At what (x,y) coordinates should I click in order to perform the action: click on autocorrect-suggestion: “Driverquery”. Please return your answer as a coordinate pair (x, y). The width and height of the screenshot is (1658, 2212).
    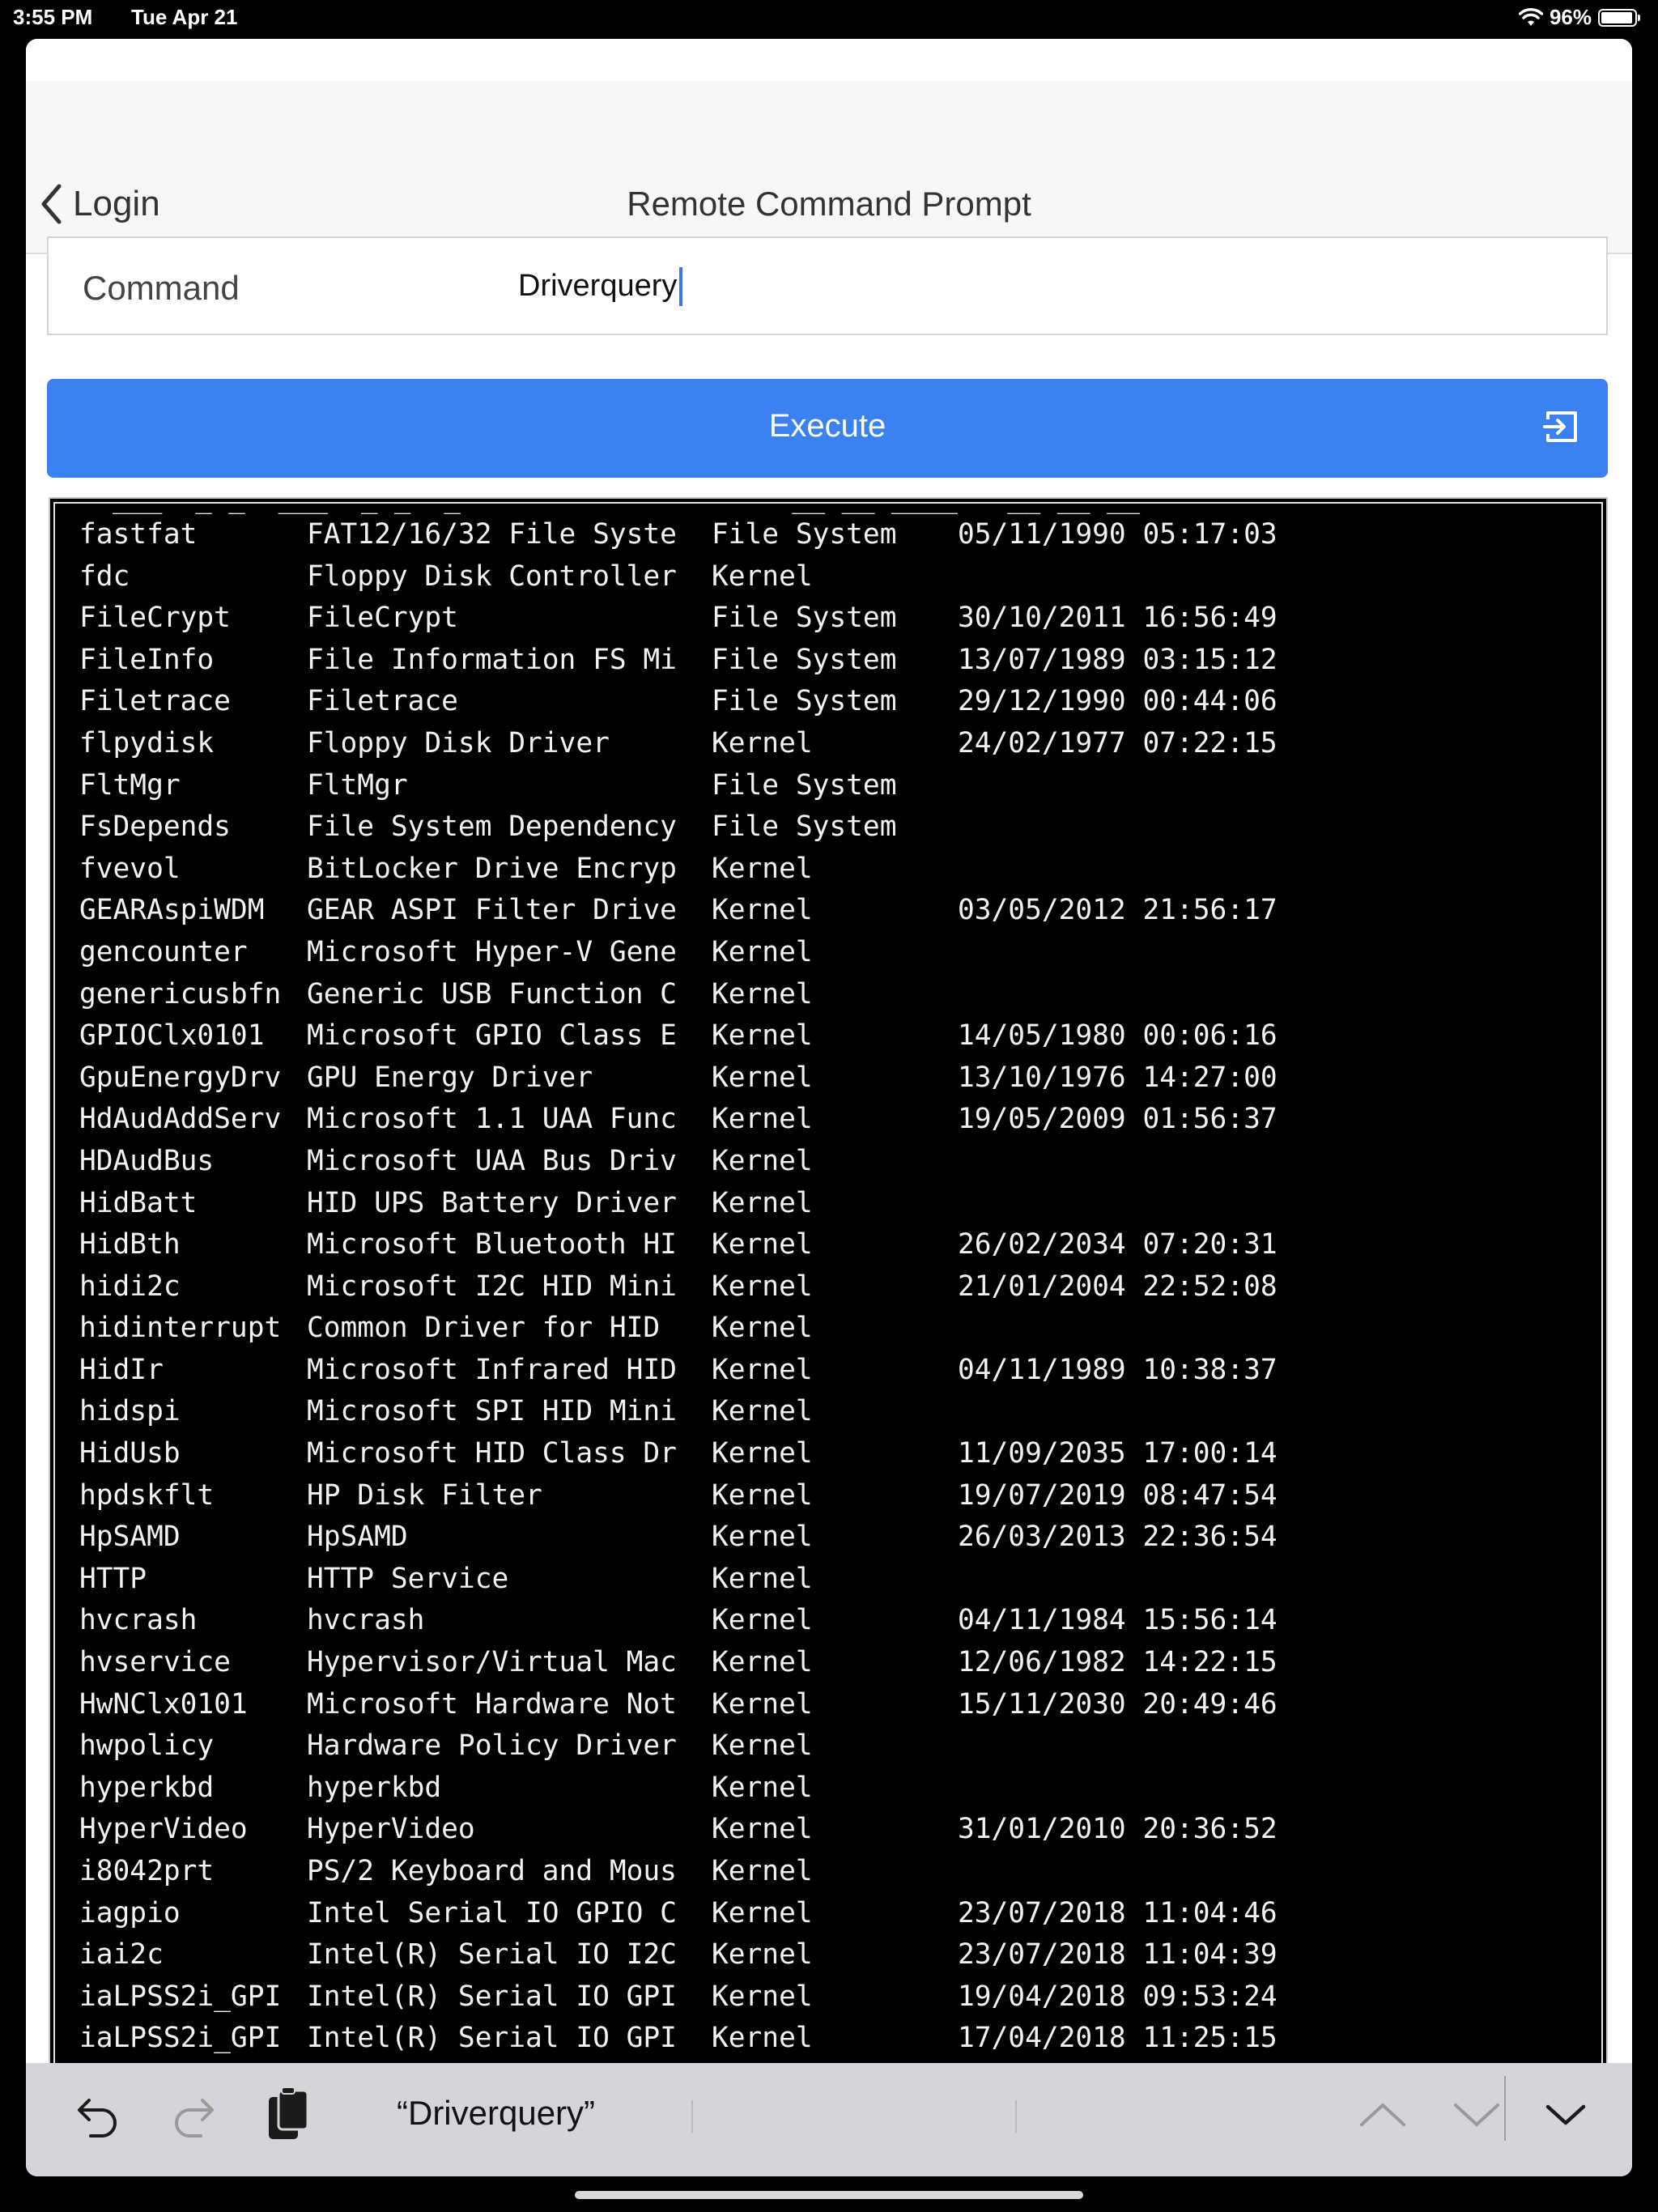
    Looking at the image, I should click on (496, 2114).